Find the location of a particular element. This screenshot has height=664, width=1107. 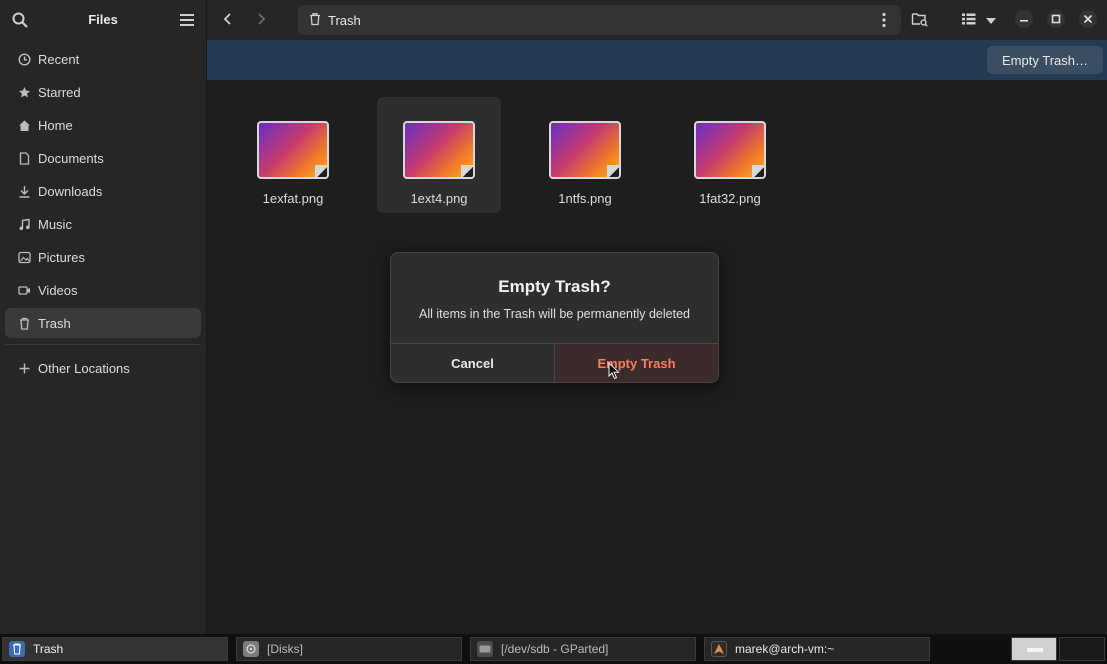

sidebar-item-label: Recent is located at coordinates (59, 59).